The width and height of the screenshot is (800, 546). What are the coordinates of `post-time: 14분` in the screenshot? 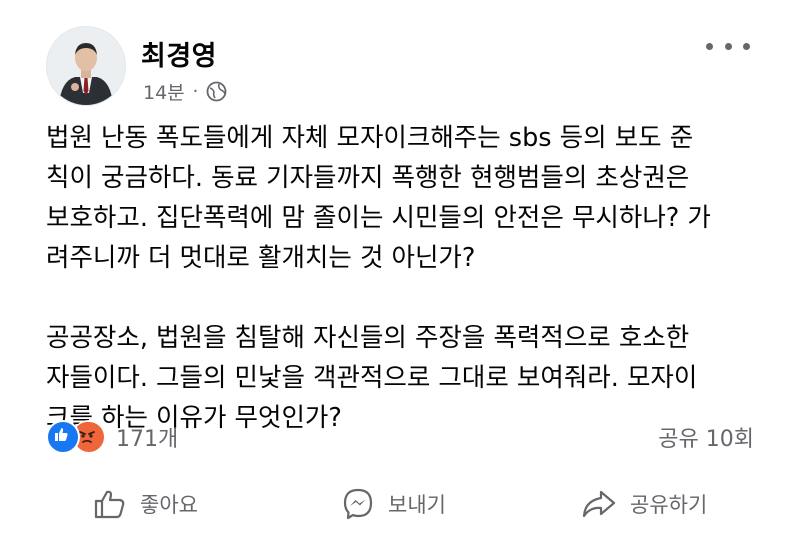 It's located at (164, 91).